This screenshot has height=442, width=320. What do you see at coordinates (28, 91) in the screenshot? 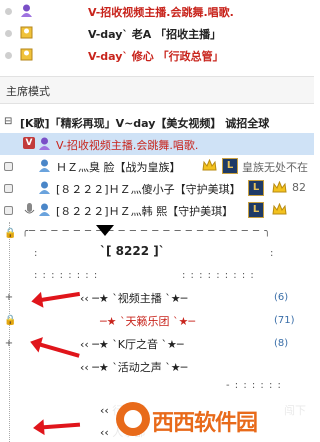
I see `mode-label: 主席模式` at bounding box center [28, 91].